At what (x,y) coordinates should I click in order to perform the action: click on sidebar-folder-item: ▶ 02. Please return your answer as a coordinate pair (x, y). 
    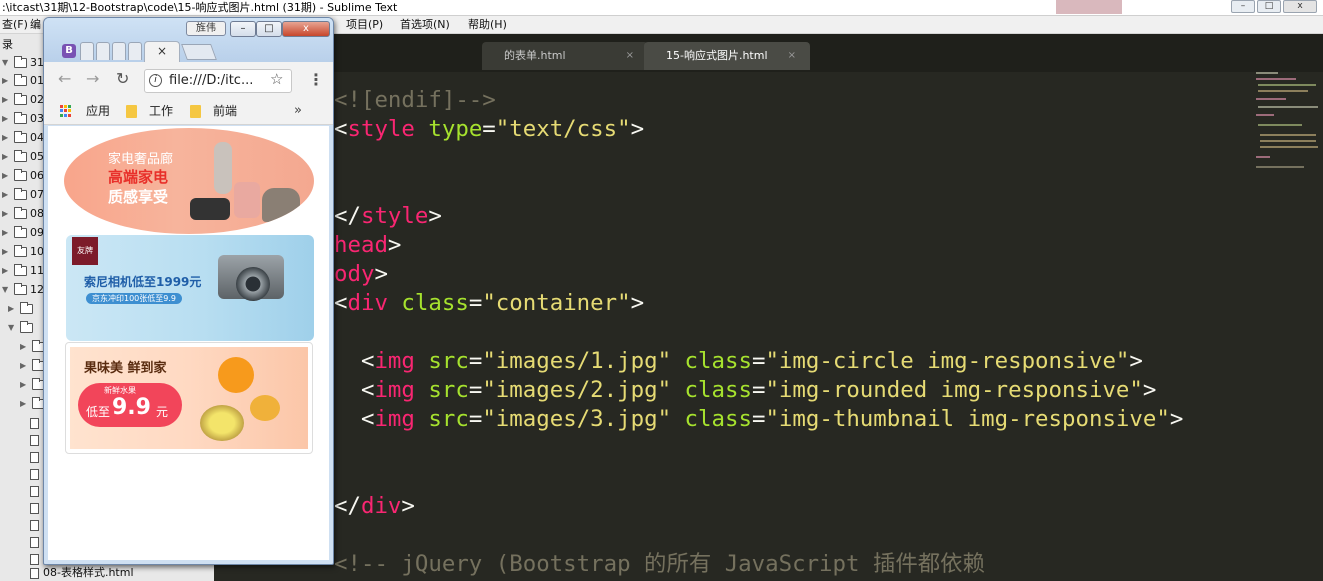
    Looking at the image, I should click on (23, 100).